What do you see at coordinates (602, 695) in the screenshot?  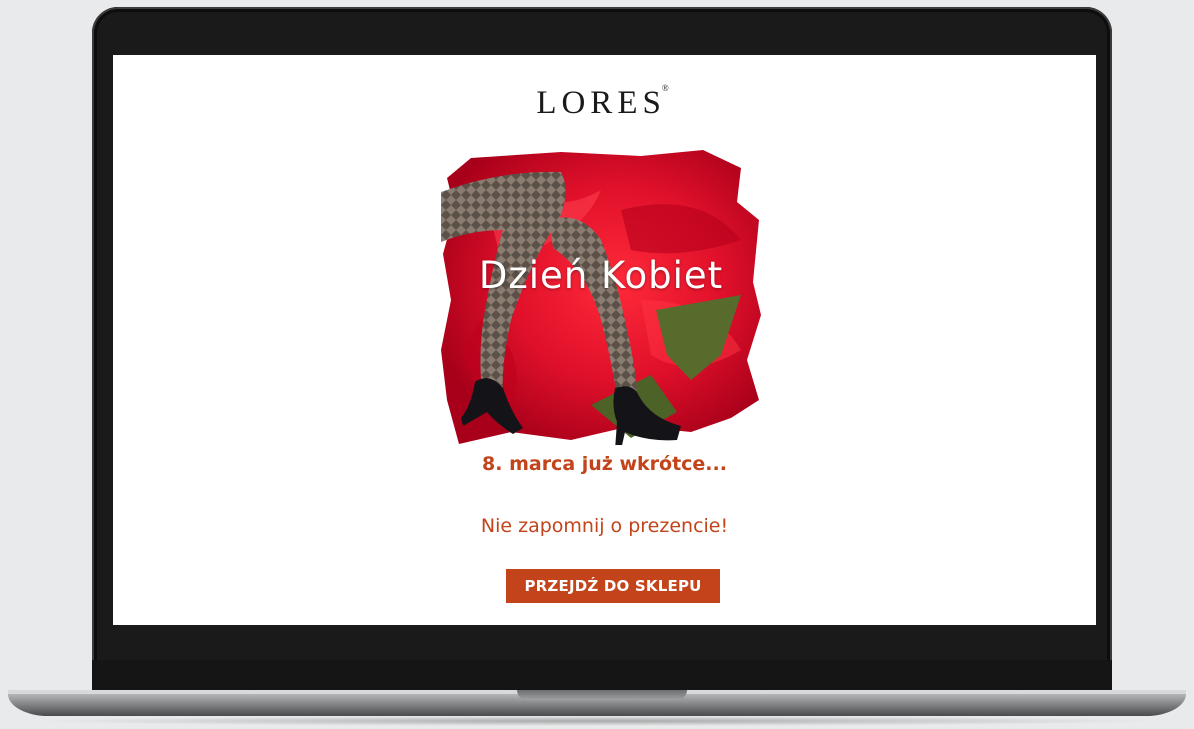 I see `laptop-opening-notch` at bounding box center [602, 695].